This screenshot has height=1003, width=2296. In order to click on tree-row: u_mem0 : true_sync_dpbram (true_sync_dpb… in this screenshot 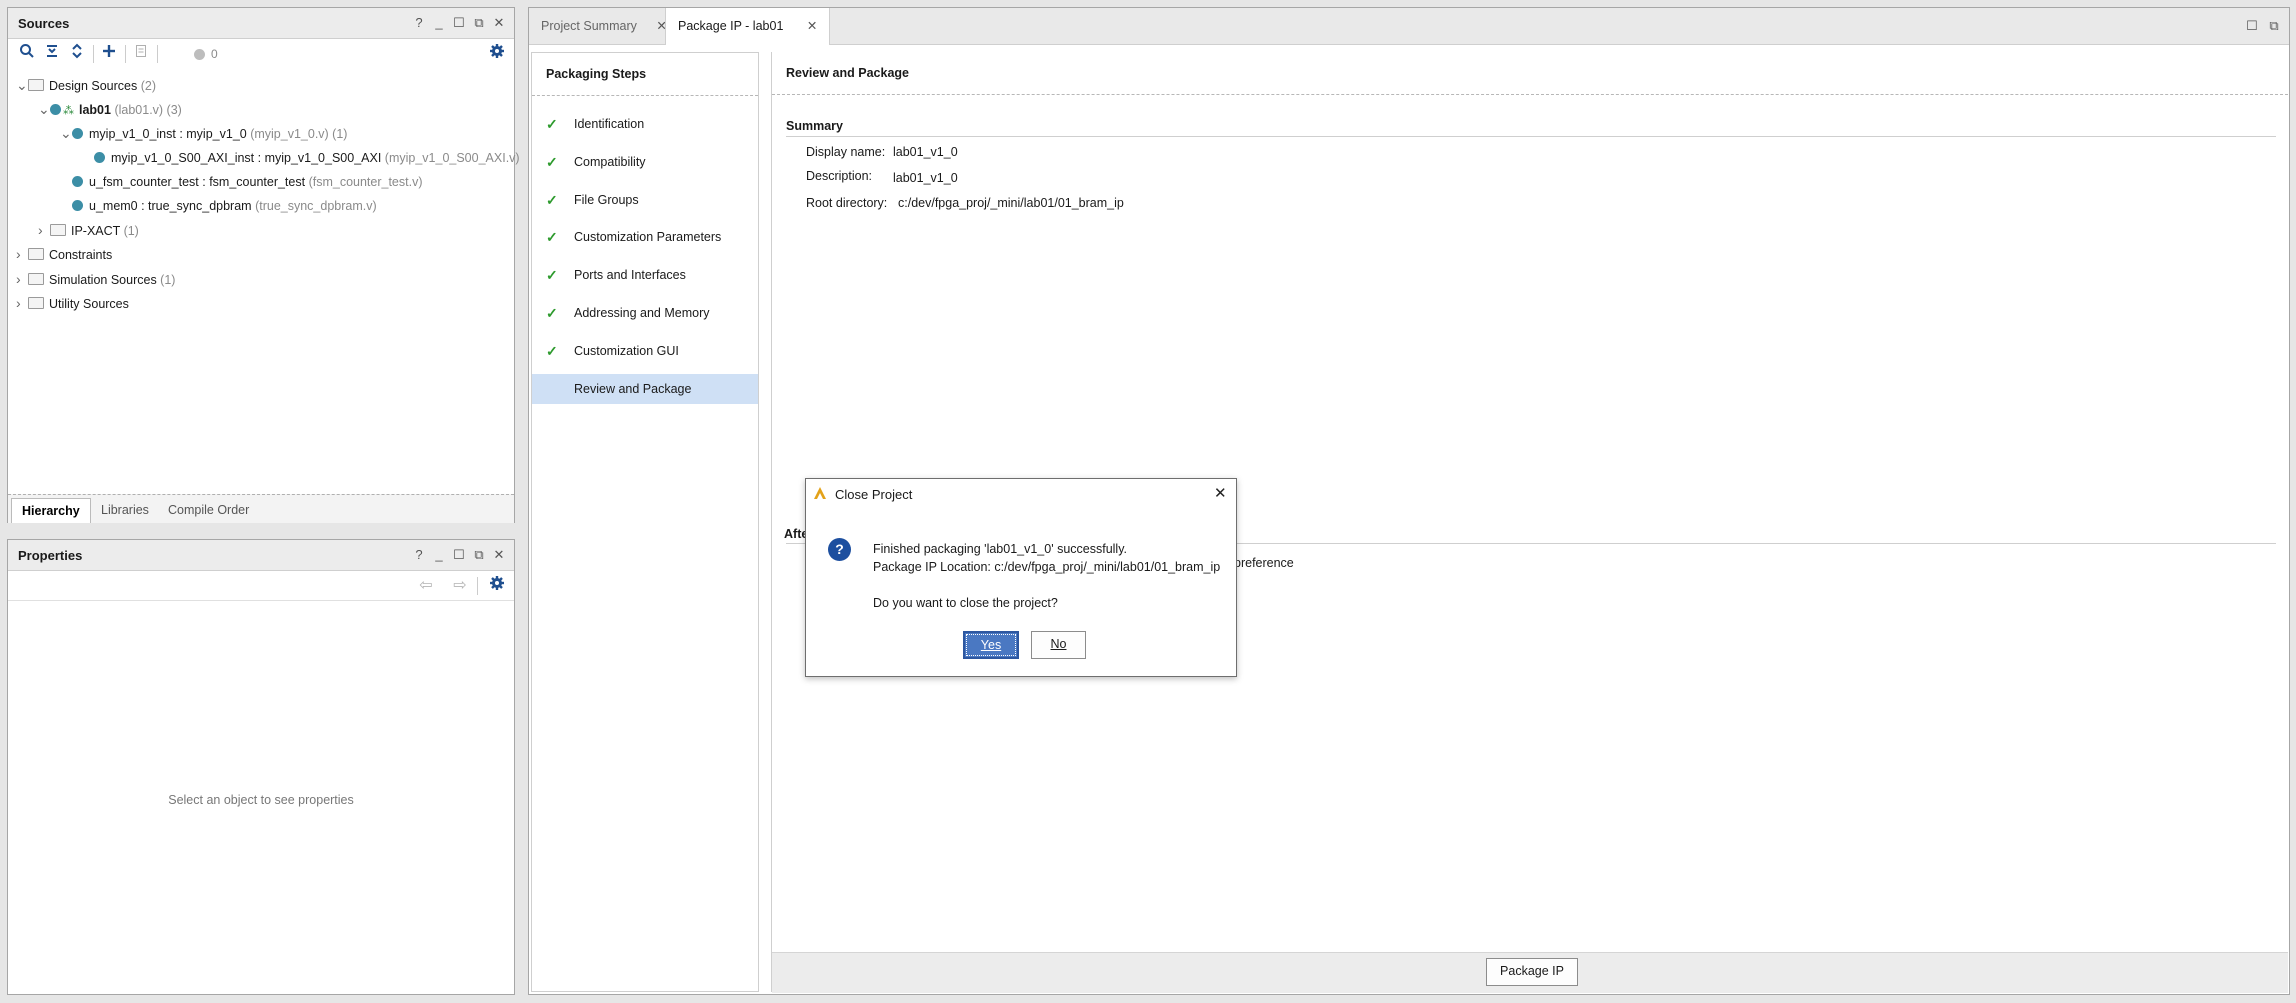, I will do `click(218, 206)`.